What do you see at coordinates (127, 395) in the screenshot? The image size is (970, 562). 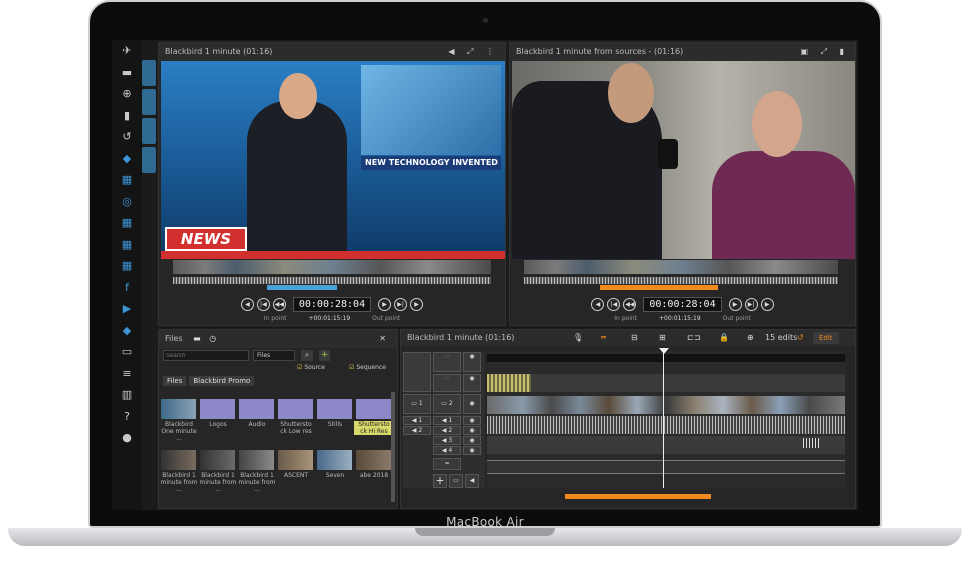 I see `chart-icon: ▥` at bounding box center [127, 395].